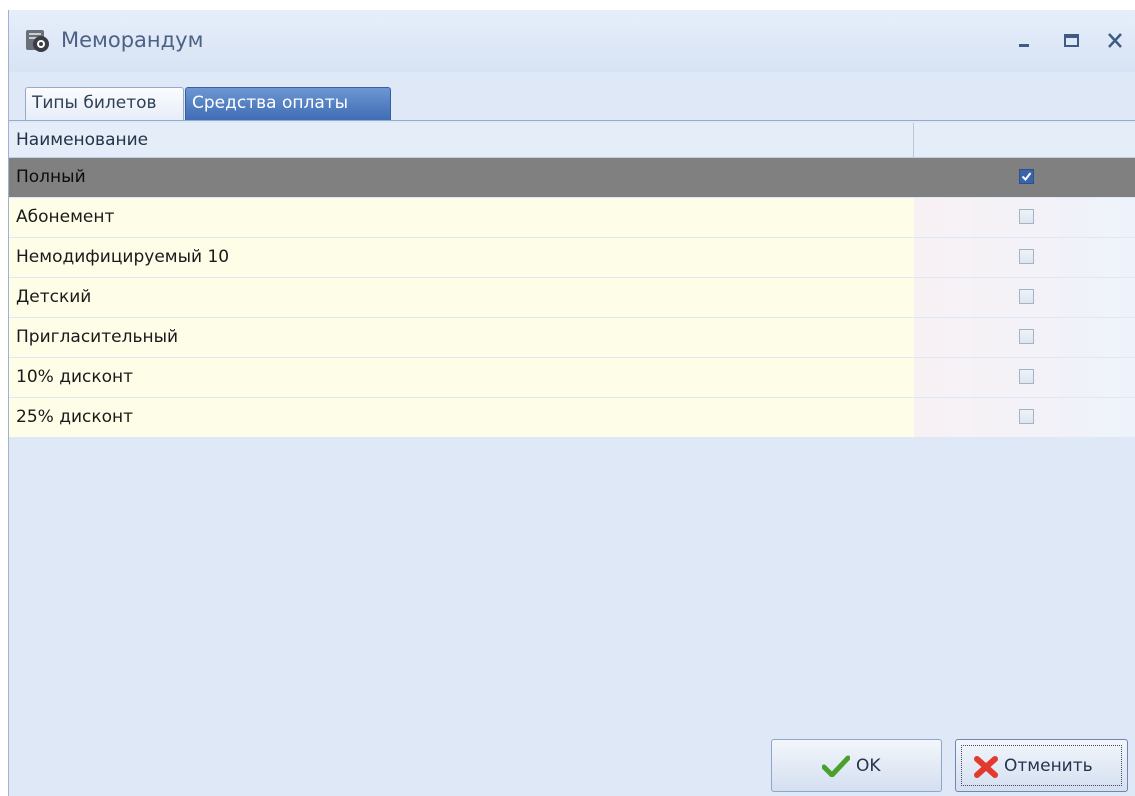 This screenshot has height=796, width=1135. Describe the element at coordinates (461, 257) in the screenshot. I see `row-name-cell: Немодифицируемый 10` at that location.